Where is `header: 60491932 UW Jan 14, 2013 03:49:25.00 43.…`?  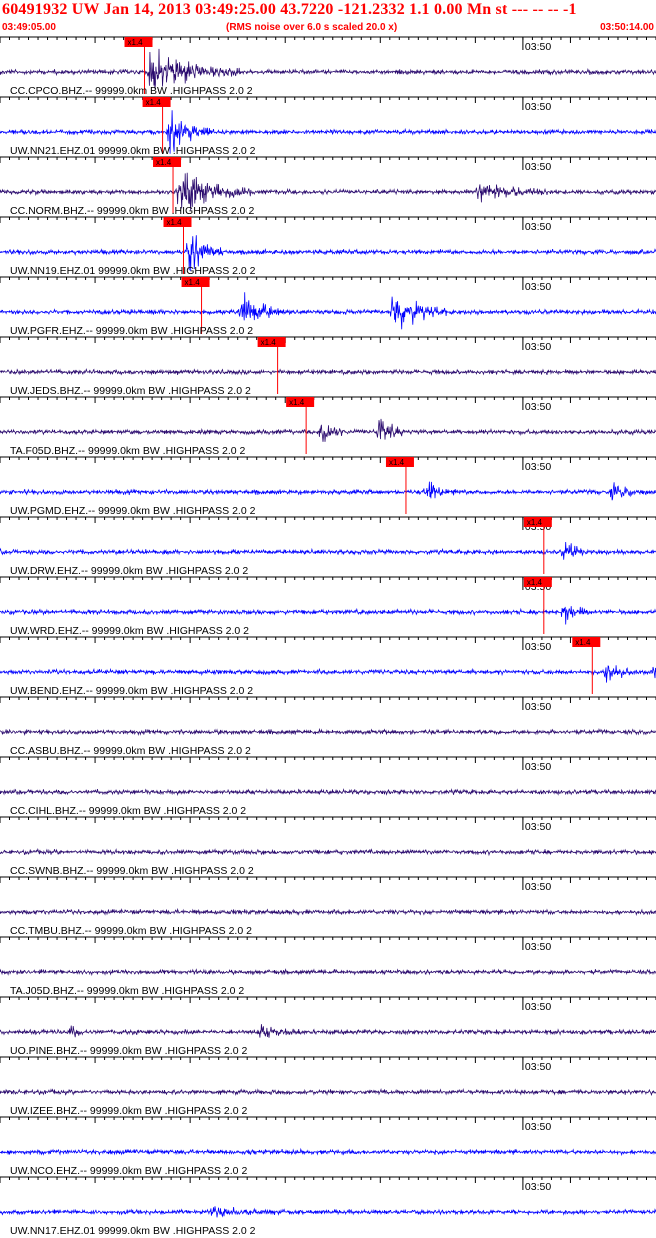
header: 60491932 UW Jan 14, 2013 03:49:25.00 43.… is located at coordinates (328, 18).